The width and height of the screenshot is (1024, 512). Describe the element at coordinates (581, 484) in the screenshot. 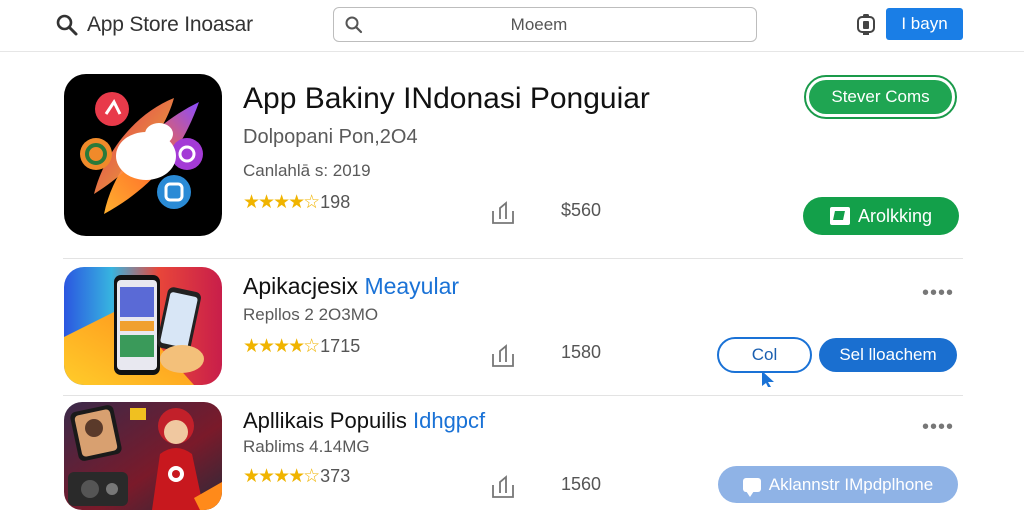

I see `price: 1560` at that location.